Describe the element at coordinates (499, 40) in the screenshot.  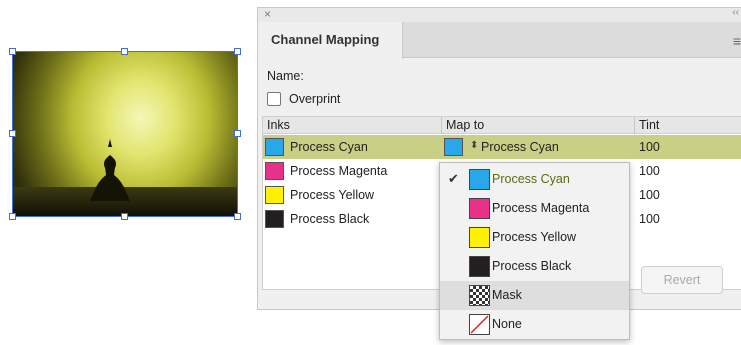
I see `tab-bar: Channel Mapping ≡` at that location.